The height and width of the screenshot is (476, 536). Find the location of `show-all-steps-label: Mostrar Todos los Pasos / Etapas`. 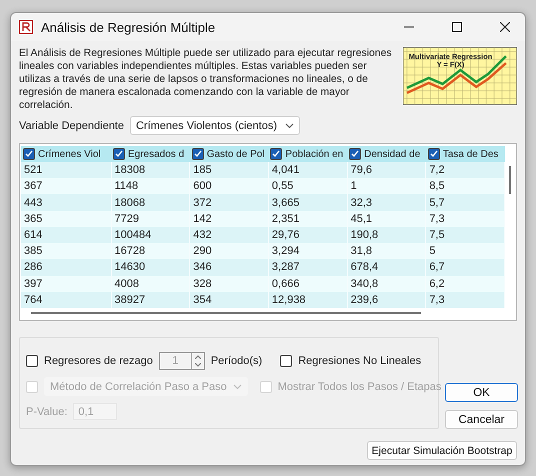

show-all-steps-label: Mostrar Todos los Pasos / Etapas is located at coordinates (360, 386).